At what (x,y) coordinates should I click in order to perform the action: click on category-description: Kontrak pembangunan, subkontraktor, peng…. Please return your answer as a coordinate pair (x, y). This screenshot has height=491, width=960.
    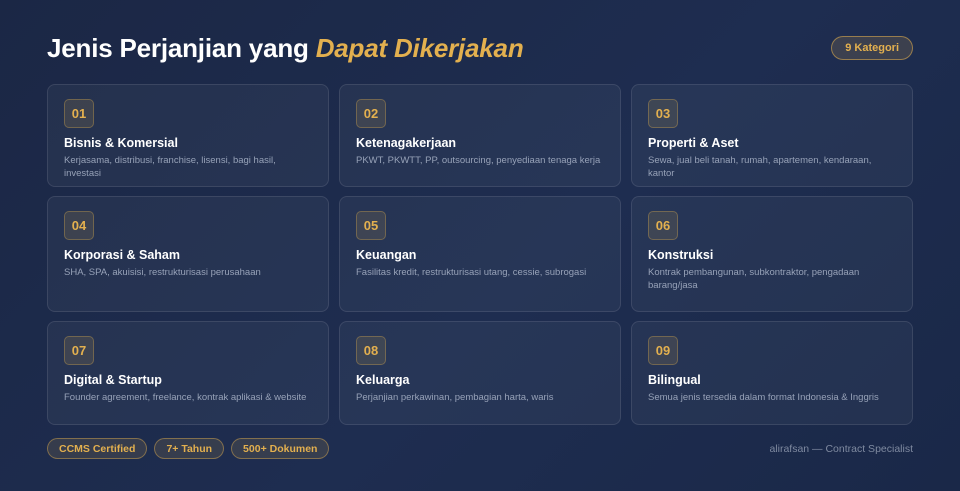
    Looking at the image, I should click on (754, 279).